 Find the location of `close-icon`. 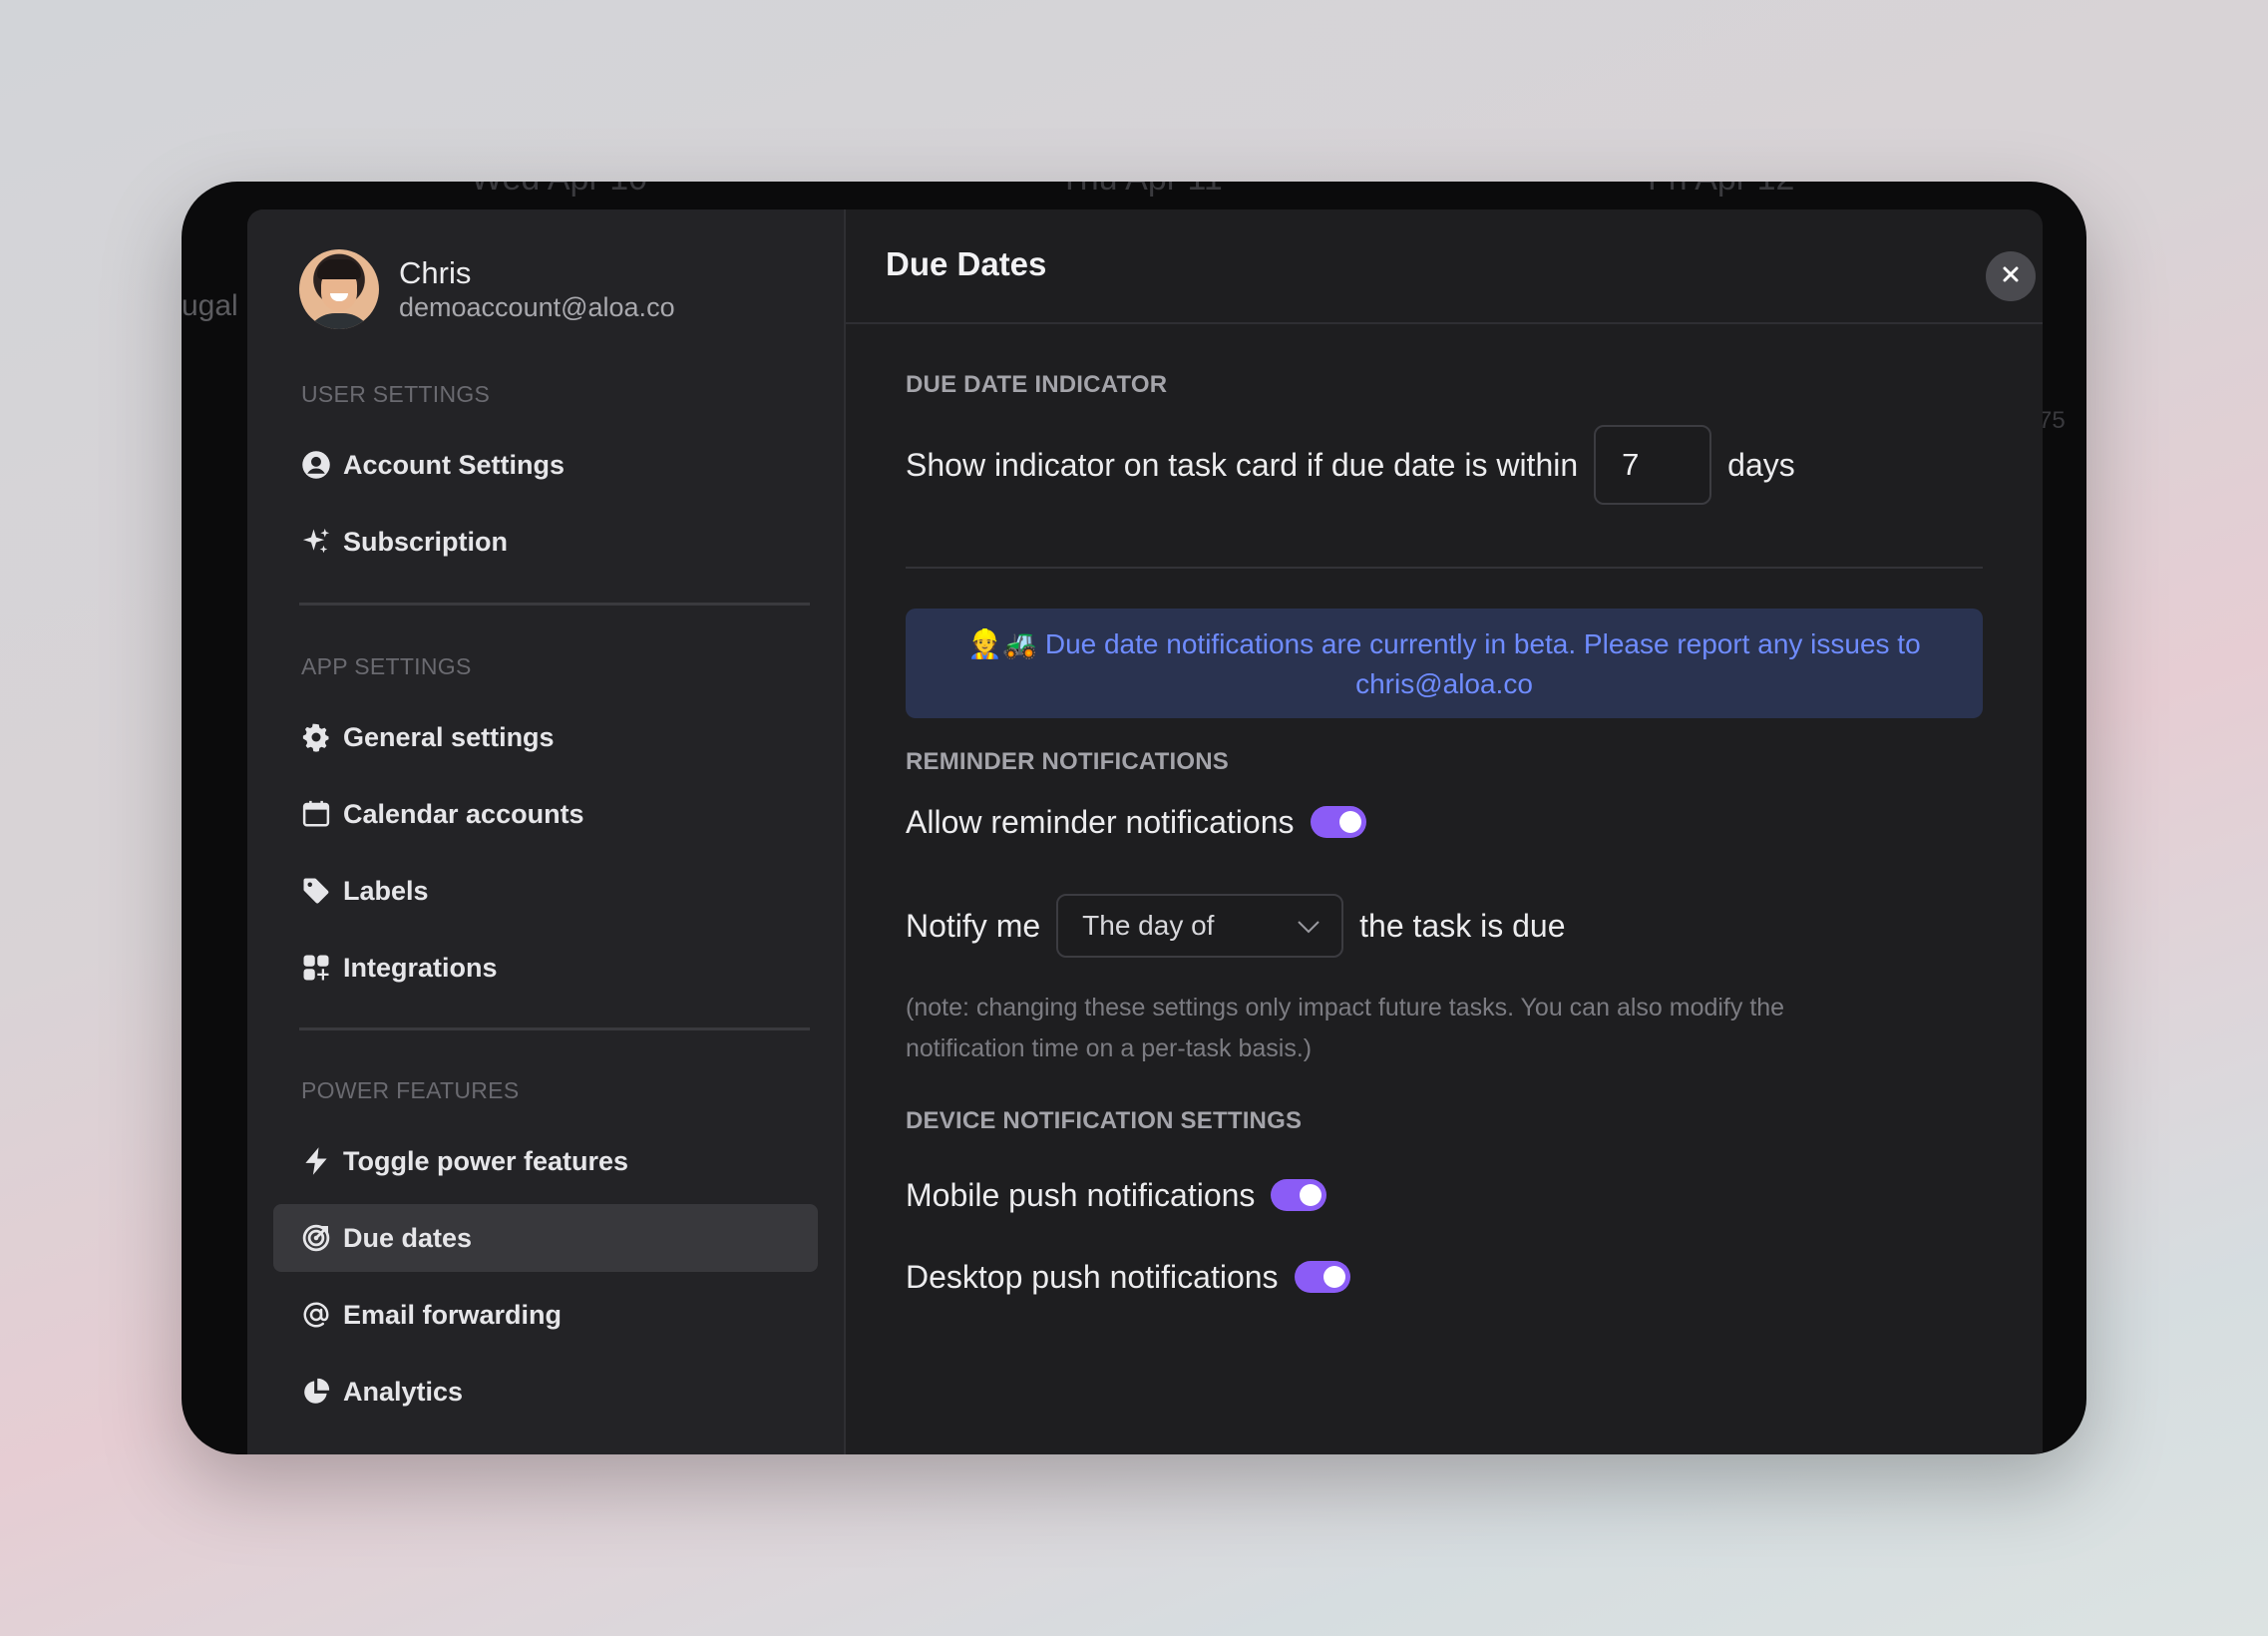

close-icon is located at coordinates (2011, 277).